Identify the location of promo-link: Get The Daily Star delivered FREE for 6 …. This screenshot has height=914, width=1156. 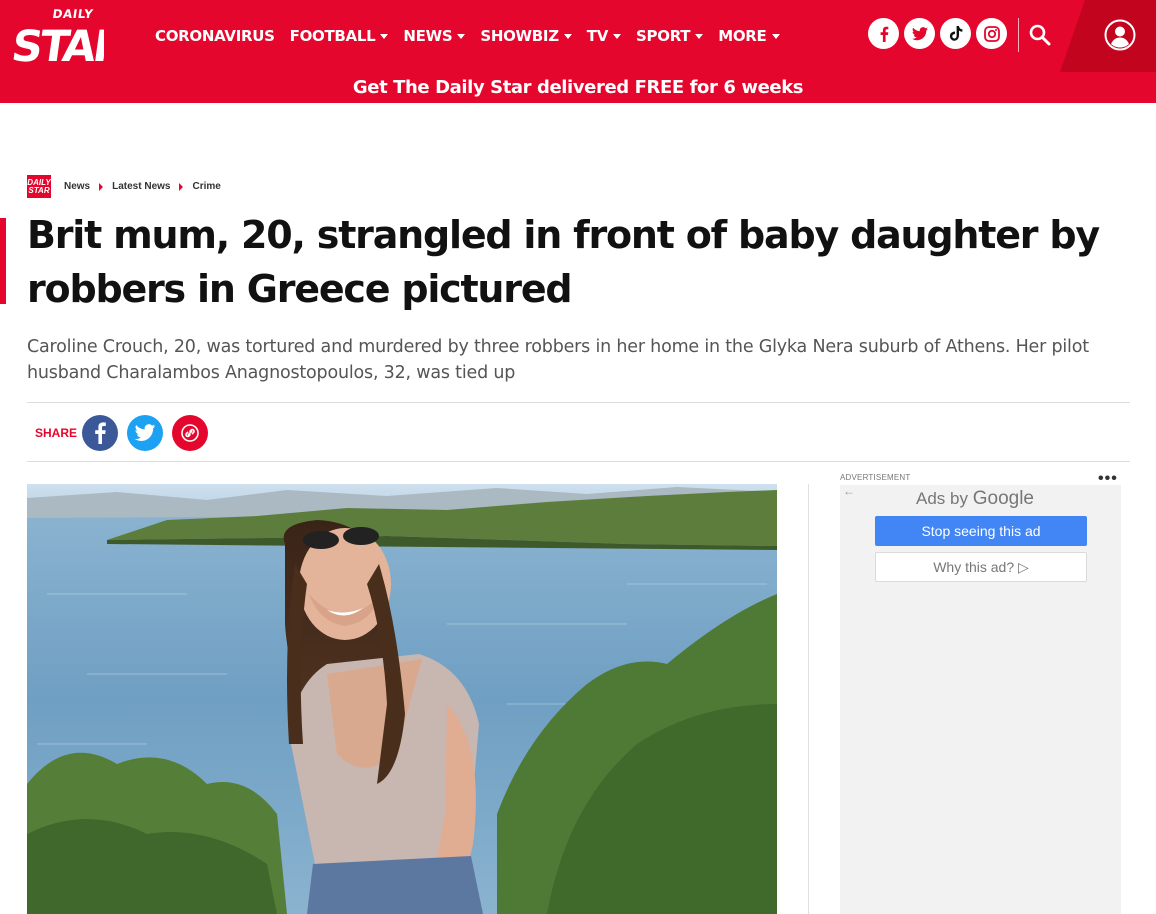
(578, 87).